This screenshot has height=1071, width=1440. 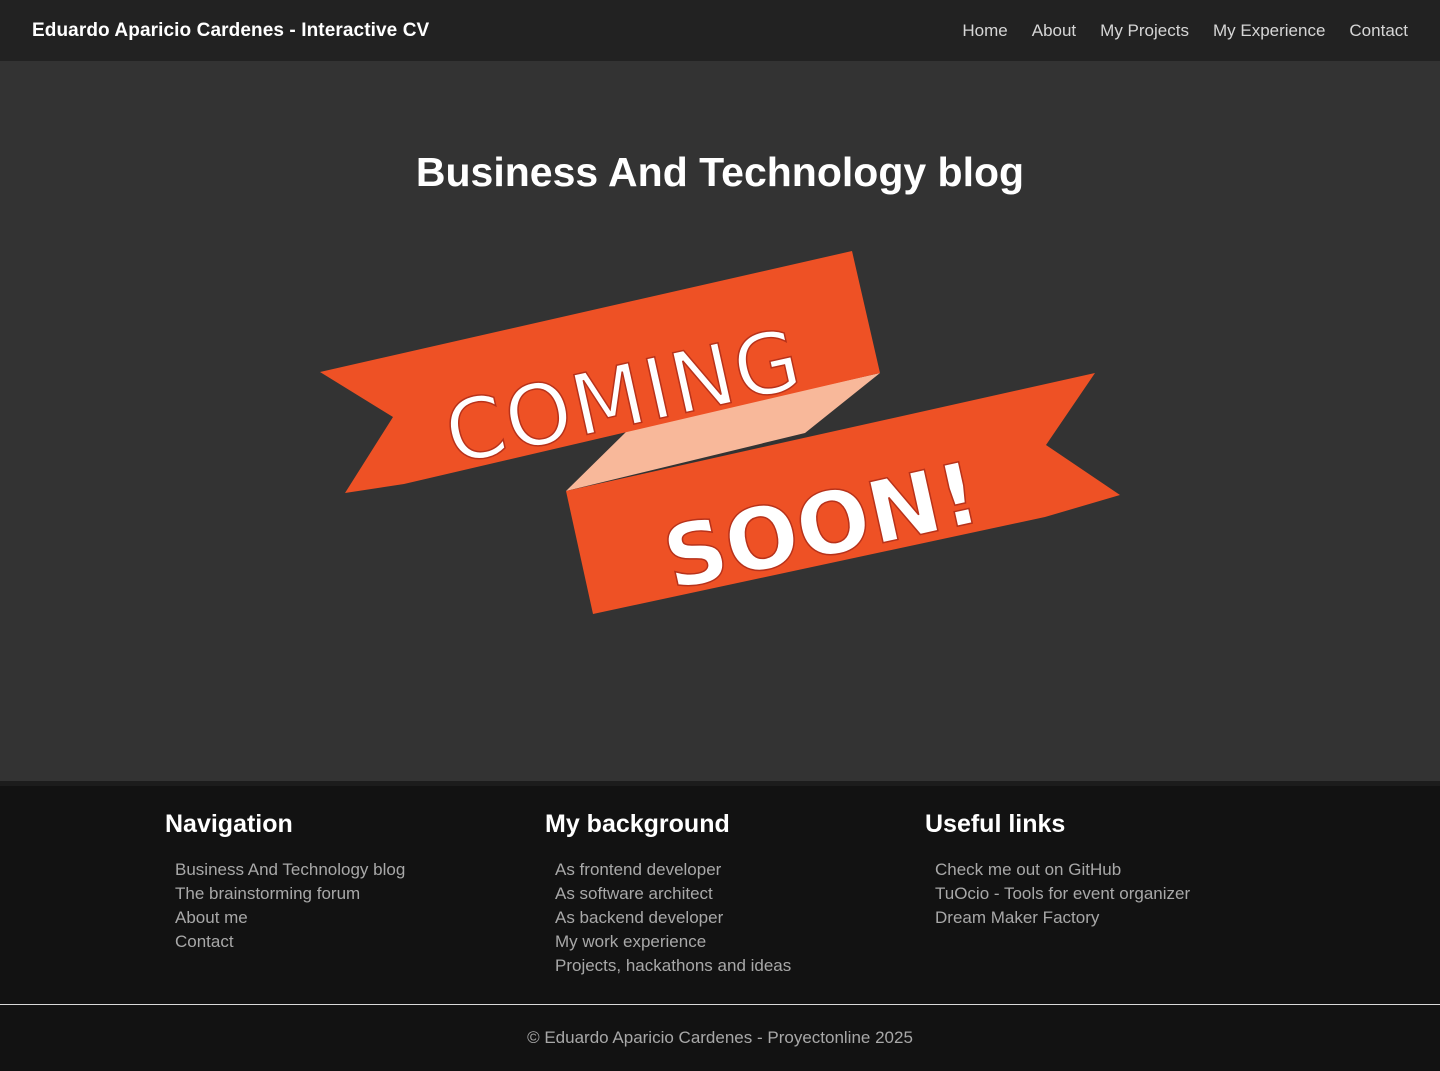 What do you see at coordinates (984, 31) in the screenshot?
I see `nav-link-home: Home` at bounding box center [984, 31].